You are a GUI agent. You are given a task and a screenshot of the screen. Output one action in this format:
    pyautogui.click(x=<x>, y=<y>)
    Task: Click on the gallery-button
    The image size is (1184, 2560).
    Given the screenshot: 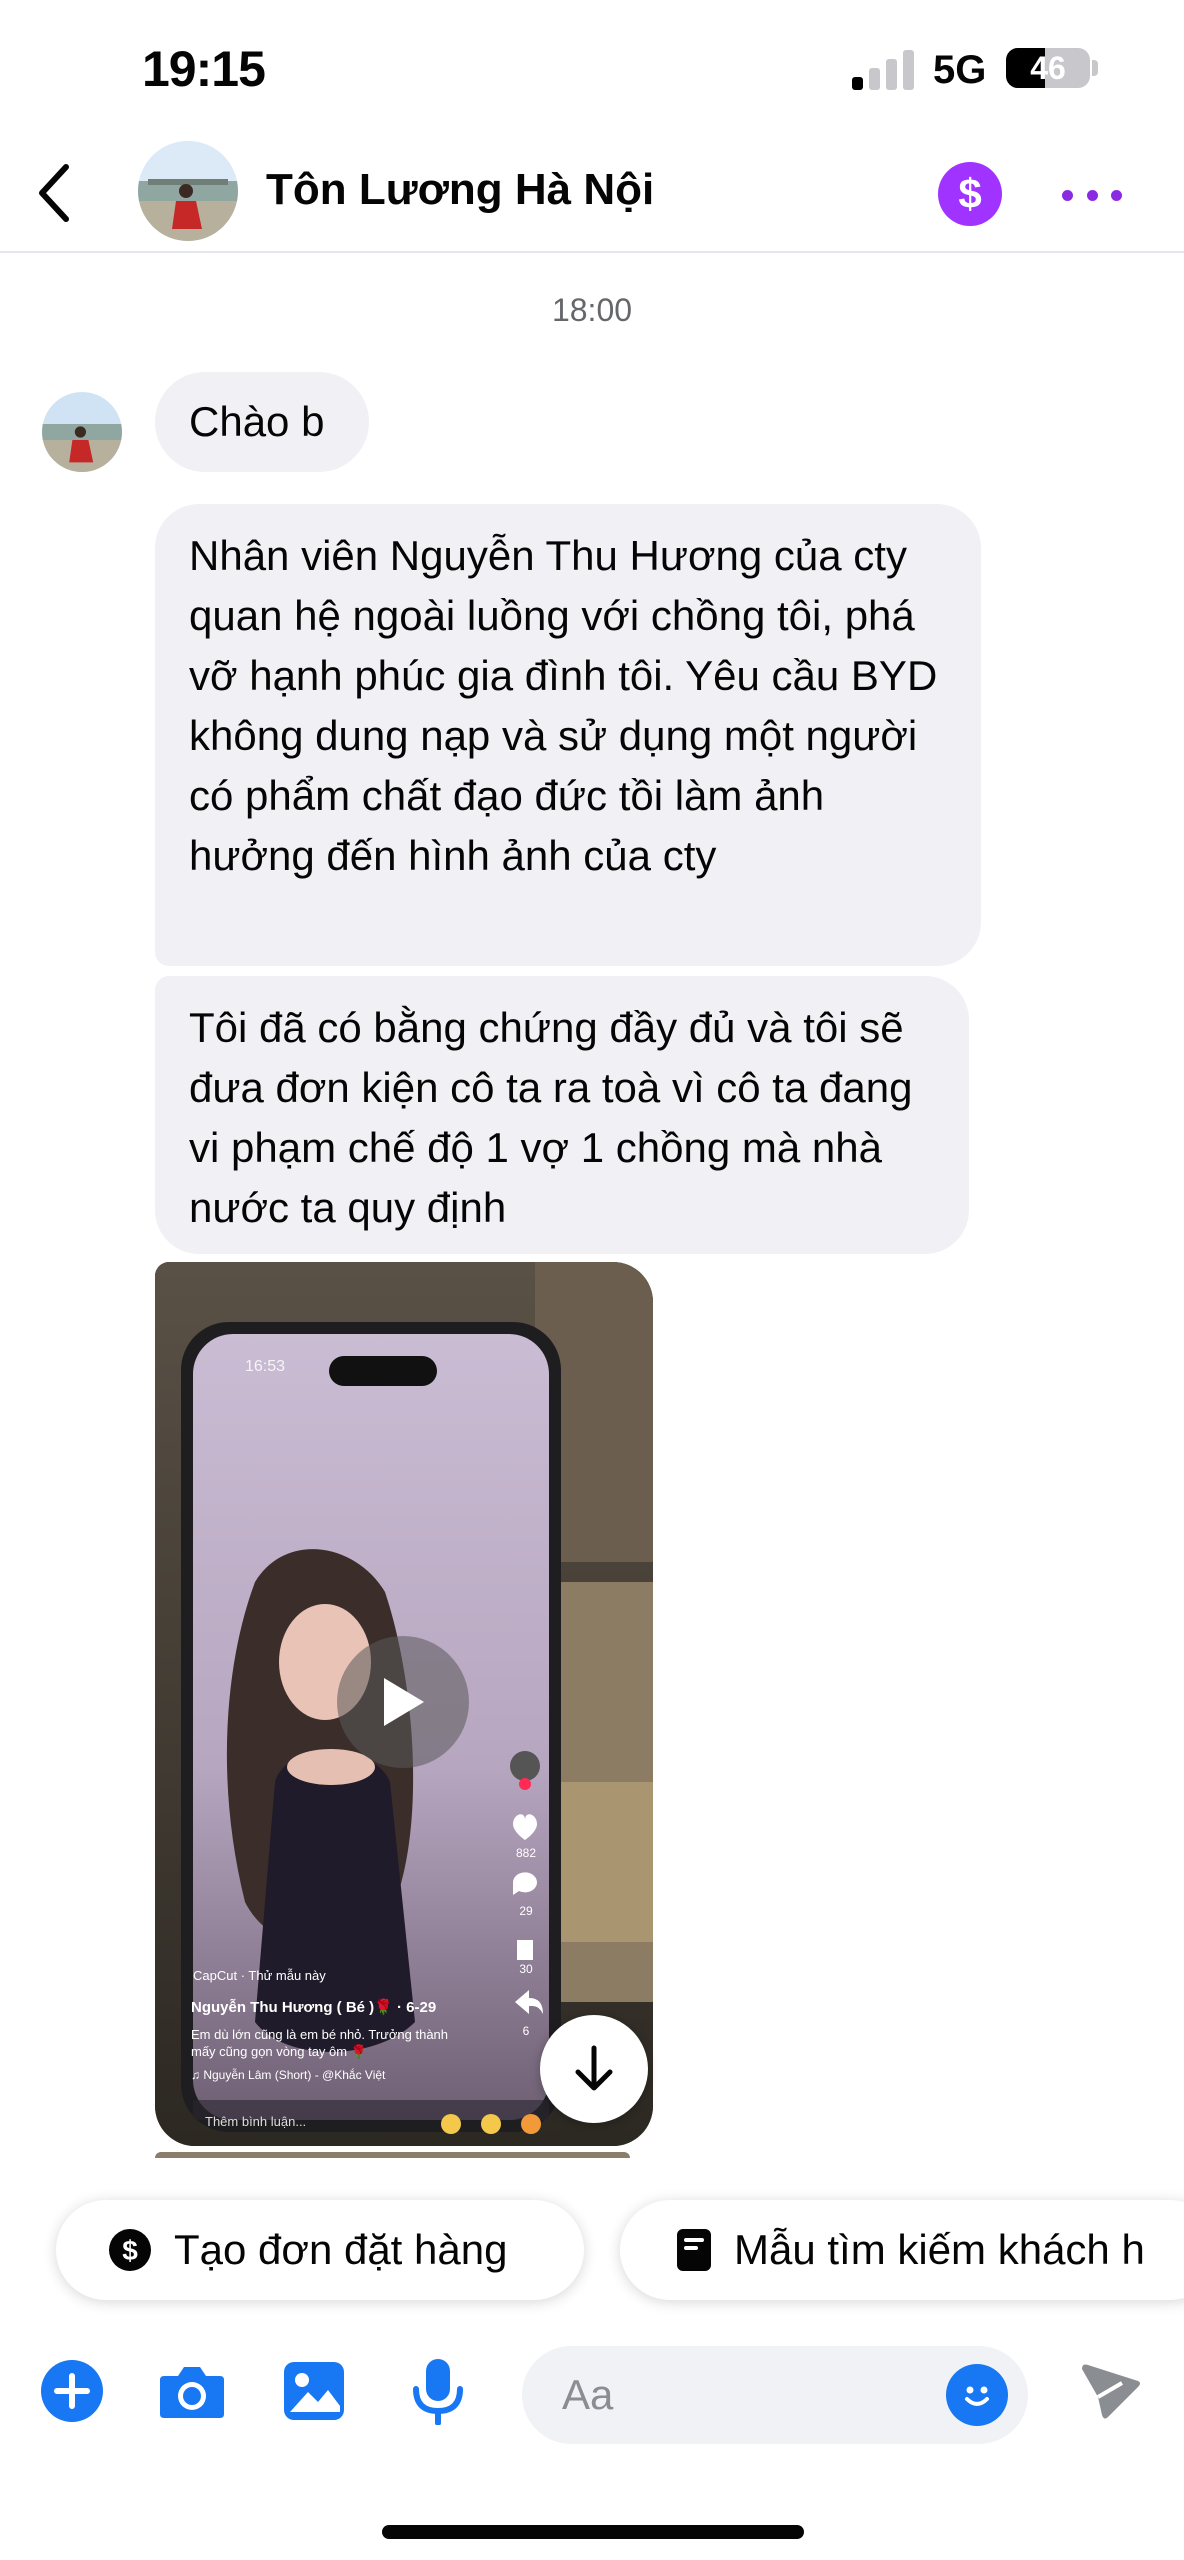 What is the action you would take?
    pyautogui.click(x=314, y=2391)
    